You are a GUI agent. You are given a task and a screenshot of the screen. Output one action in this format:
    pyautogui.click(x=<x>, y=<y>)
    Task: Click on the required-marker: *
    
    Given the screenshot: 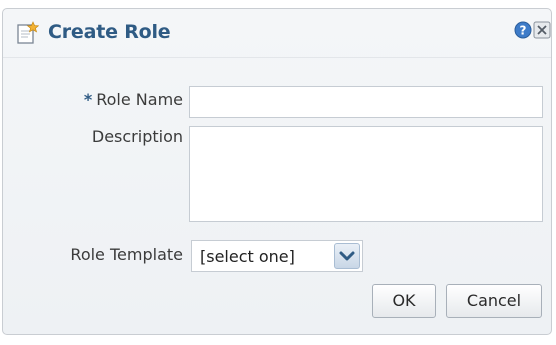 What is the action you would take?
    pyautogui.click(x=88, y=99)
    